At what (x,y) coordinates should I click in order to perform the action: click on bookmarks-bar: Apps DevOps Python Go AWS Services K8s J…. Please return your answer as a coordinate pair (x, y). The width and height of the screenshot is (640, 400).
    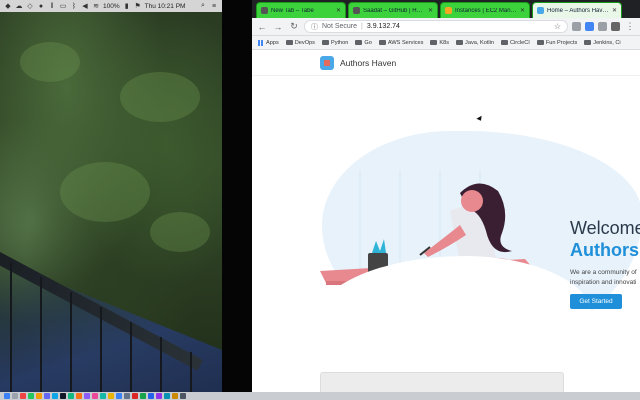
    Looking at the image, I should click on (446, 43).